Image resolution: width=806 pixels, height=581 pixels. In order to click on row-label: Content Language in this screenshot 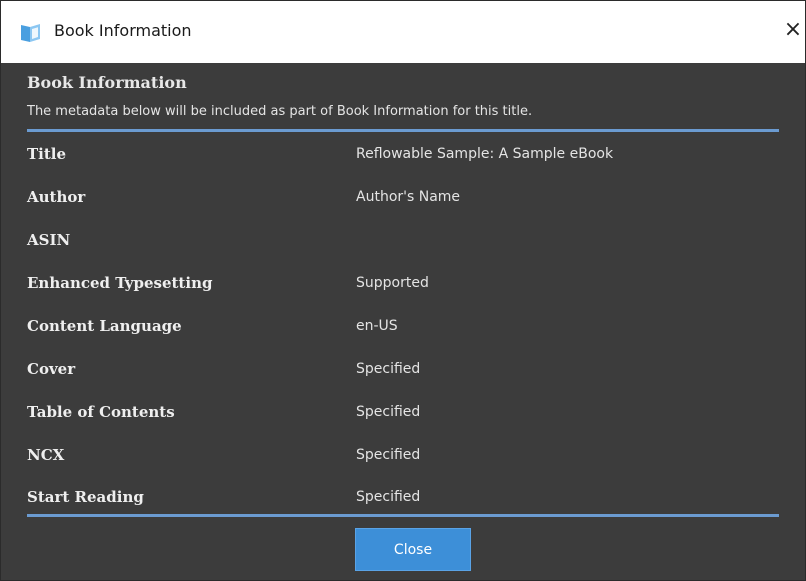, I will do `click(104, 326)`.